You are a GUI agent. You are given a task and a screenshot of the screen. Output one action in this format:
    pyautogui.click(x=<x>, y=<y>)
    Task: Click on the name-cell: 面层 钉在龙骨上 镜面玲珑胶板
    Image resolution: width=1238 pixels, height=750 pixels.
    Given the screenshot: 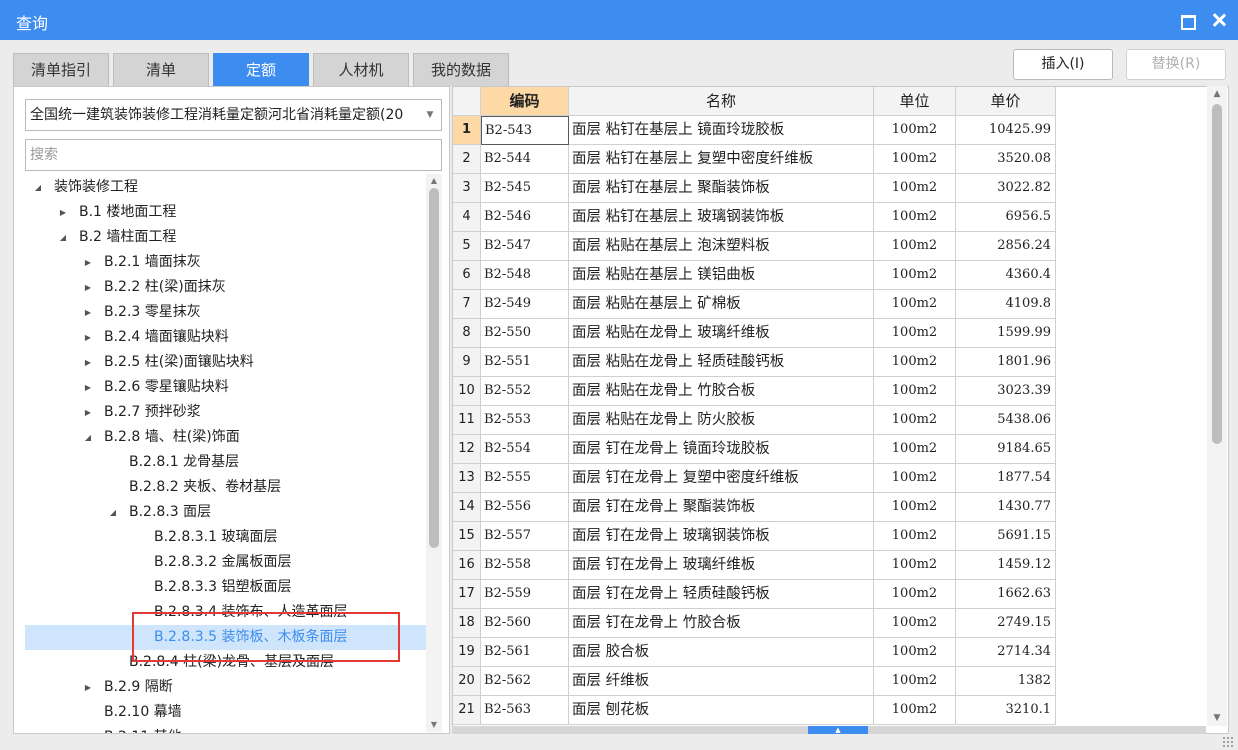 What is the action you would take?
    pyautogui.click(x=721, y=449)
    